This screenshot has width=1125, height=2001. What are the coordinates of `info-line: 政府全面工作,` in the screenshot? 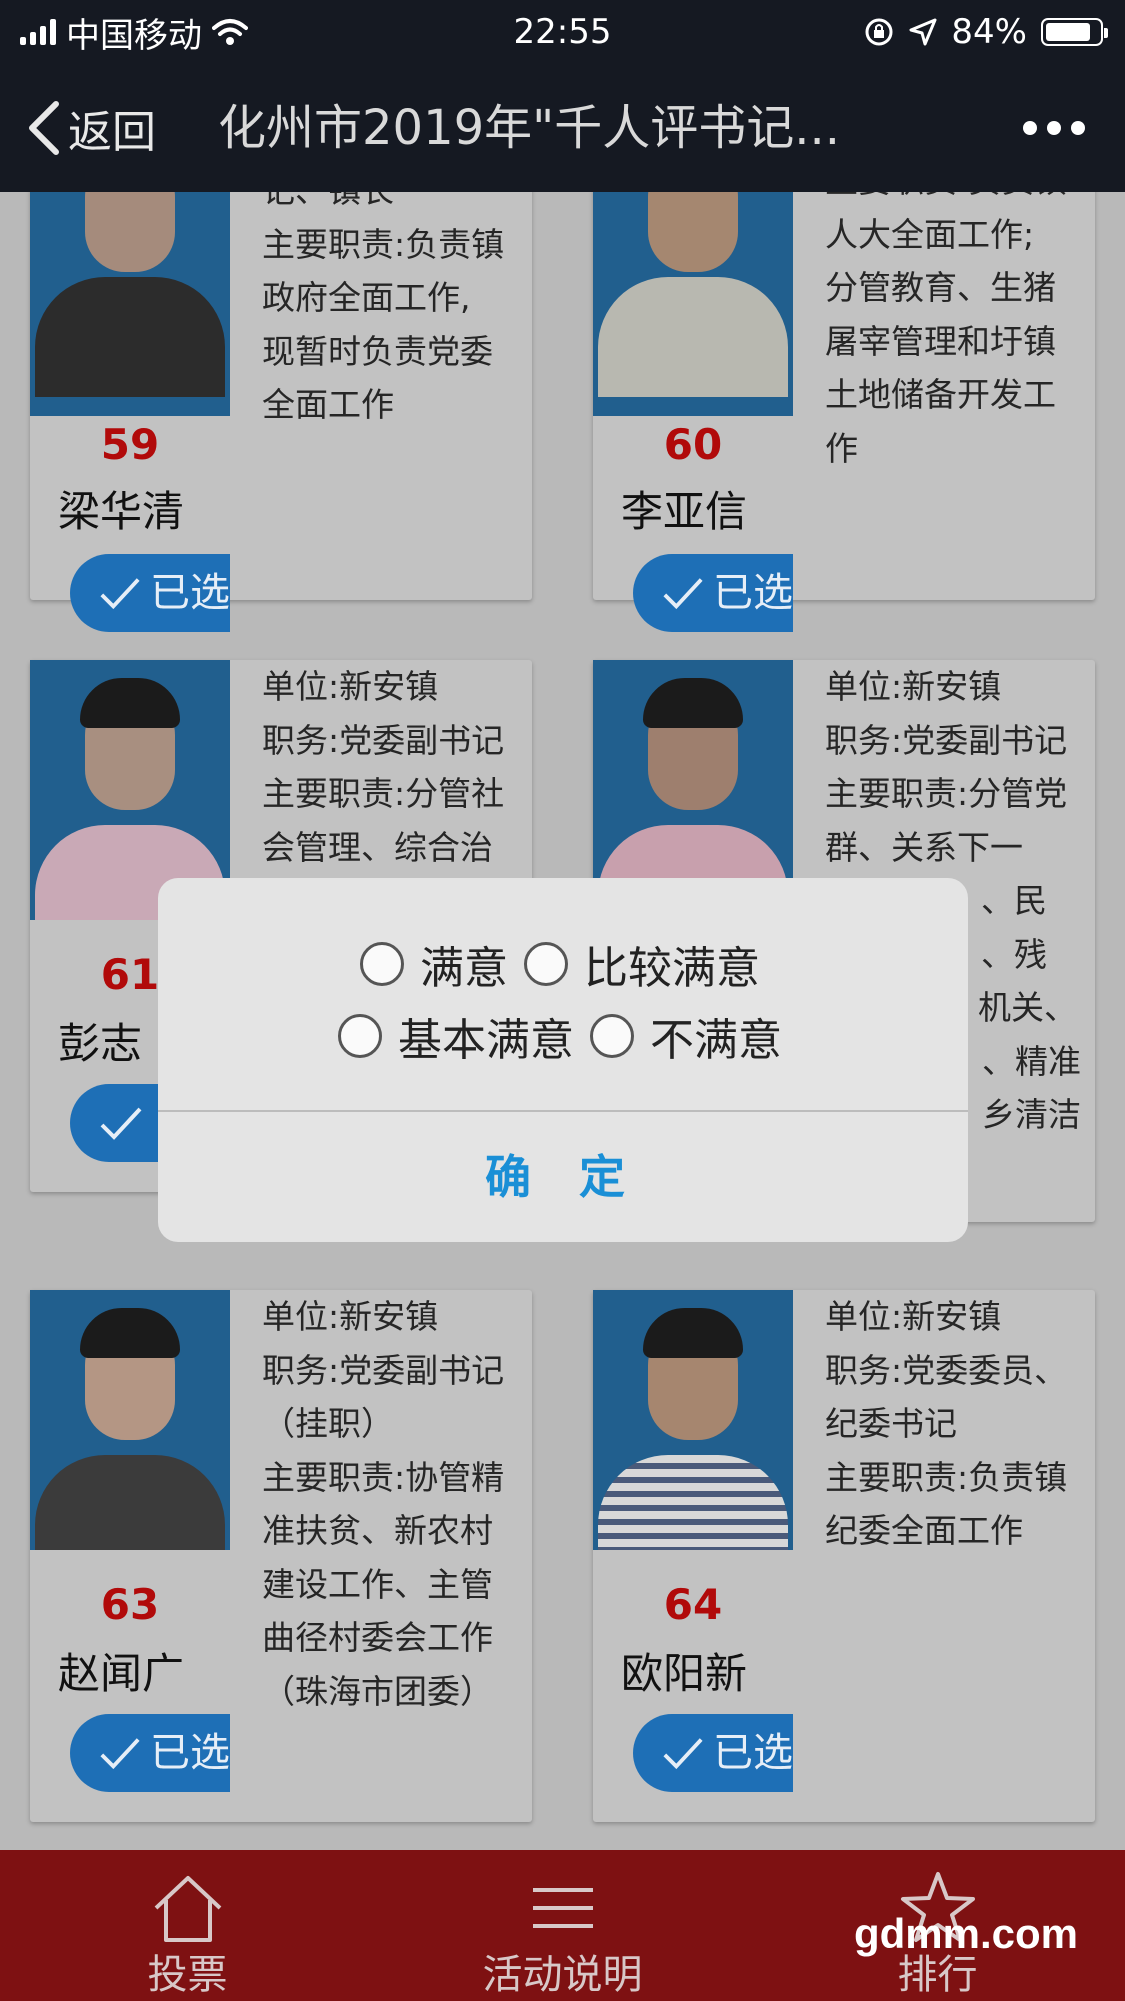 It's located at (366, 297).